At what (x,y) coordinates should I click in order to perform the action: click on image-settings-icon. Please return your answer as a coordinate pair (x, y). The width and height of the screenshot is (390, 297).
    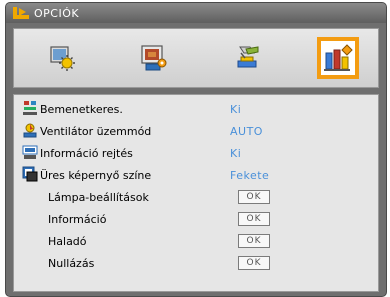
    Looking at the image, I should click on (62, 58).